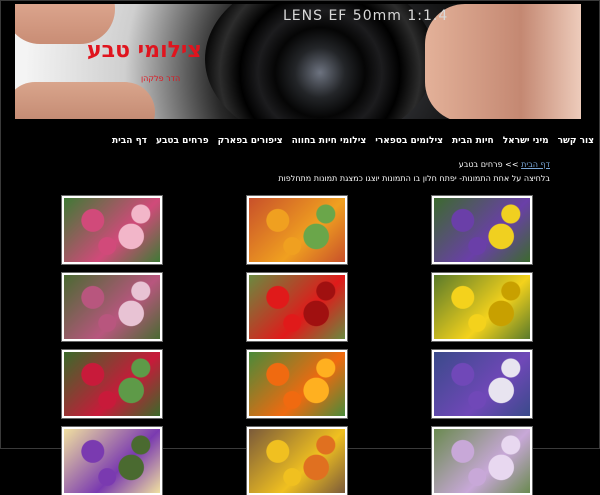 This screenshot has width=600, height=495. I want to click on nav-item-birds: ציפורים בפארק, so click(250, 141).